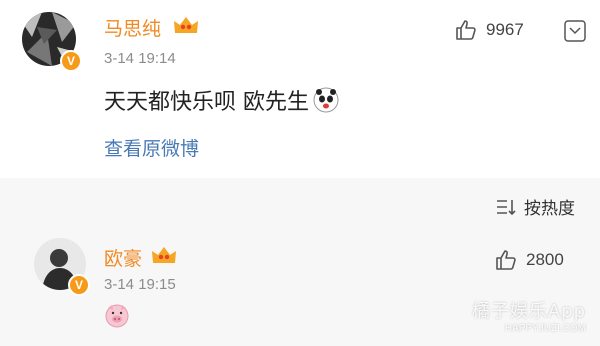 The height and width of the screenshot is (346, 600). I want to click on post-text: 天天都快乐呗 欧先生, so click(206, 102).